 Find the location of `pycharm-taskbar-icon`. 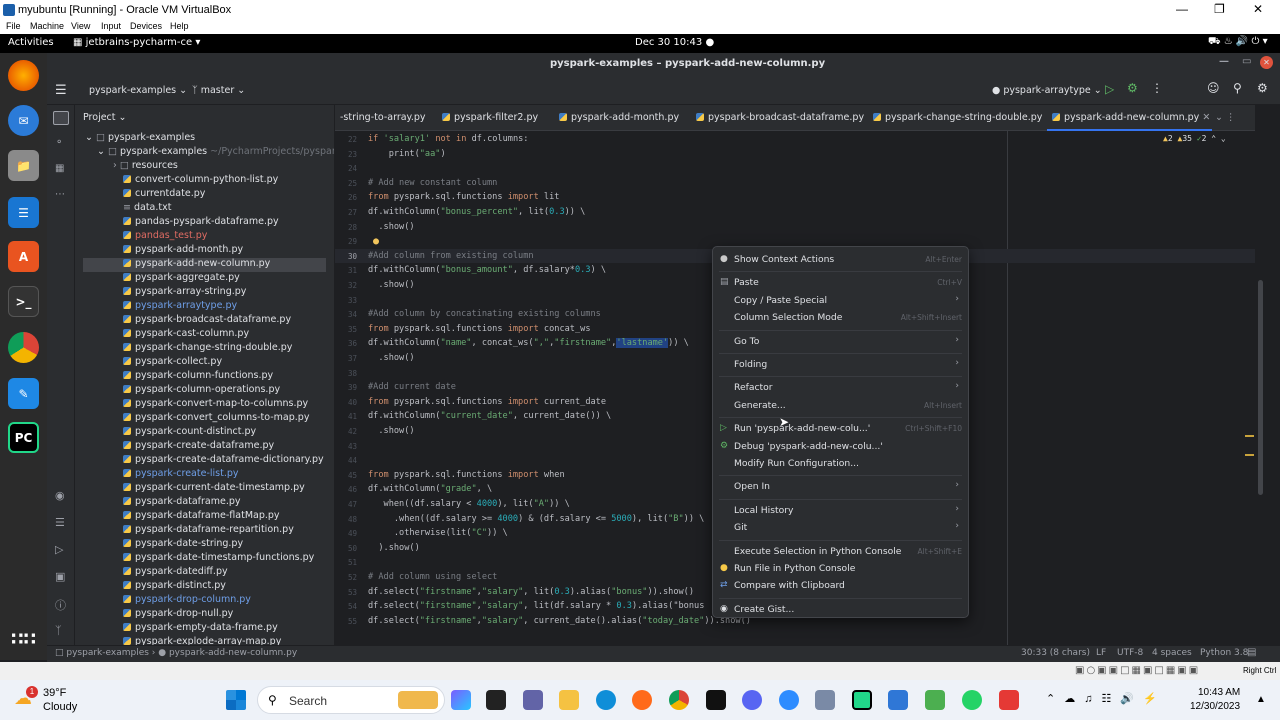

pycharm-taskbar-icon is located at coordinates (862, 700).